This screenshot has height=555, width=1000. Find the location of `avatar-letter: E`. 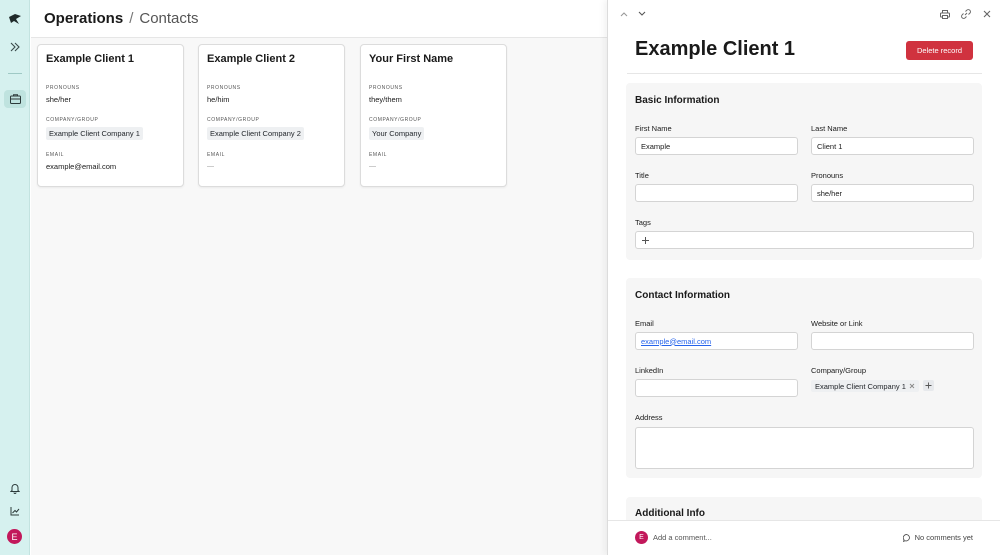

avatar-letter: E is located at coordinates (14, 536).